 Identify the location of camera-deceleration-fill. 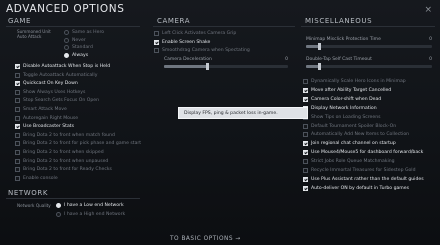
(186, 66).